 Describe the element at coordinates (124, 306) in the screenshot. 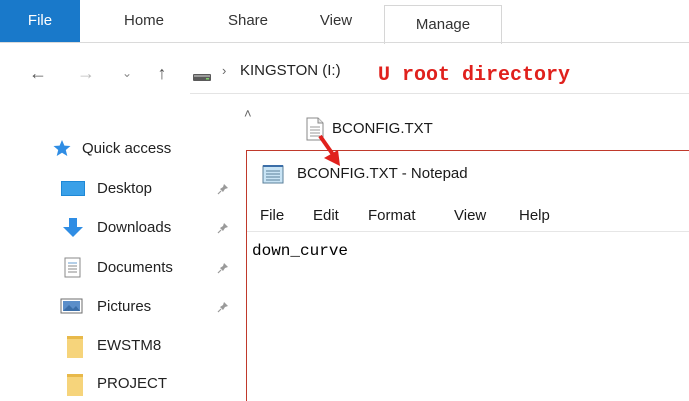

I see `sidebar-item-label: Pictures` at that location.